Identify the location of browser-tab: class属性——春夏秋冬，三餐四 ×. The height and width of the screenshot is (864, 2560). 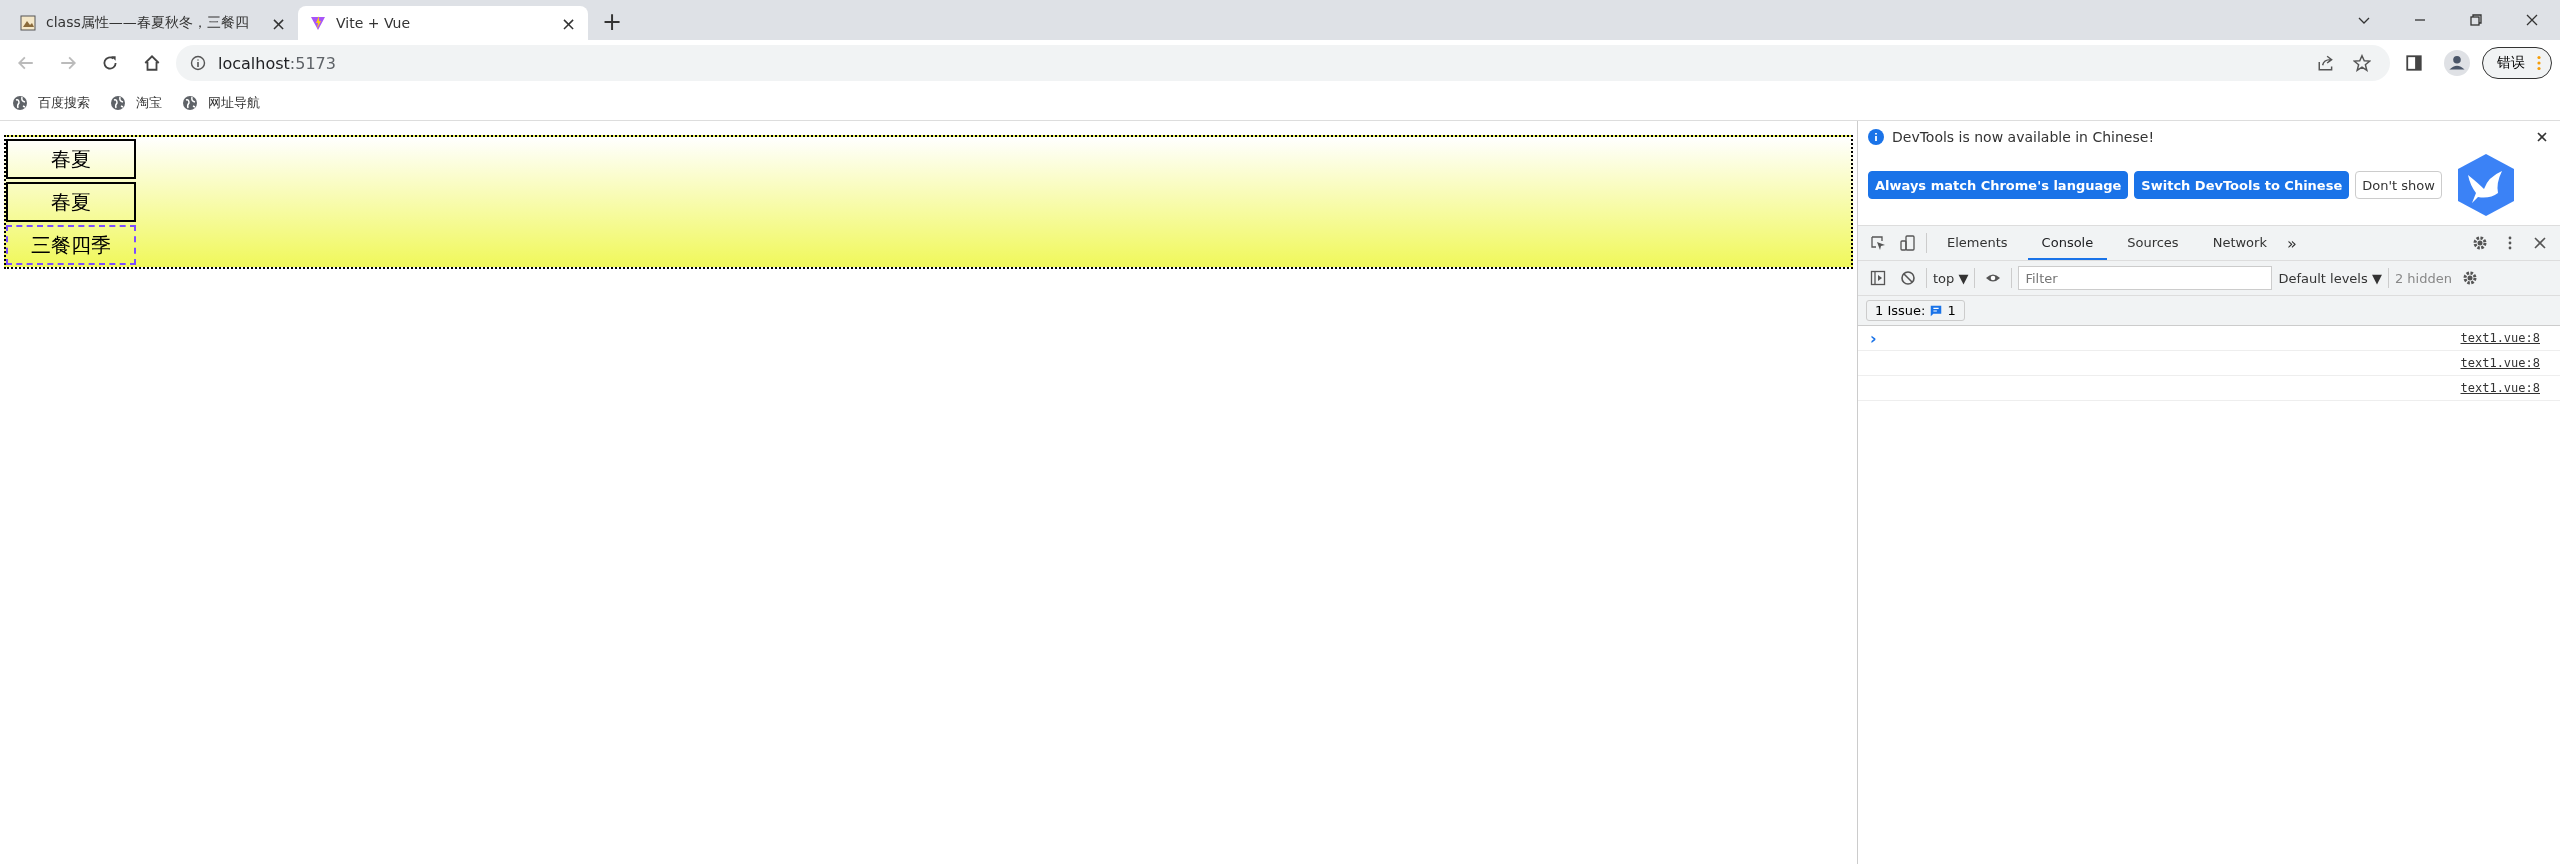
(153, 23).